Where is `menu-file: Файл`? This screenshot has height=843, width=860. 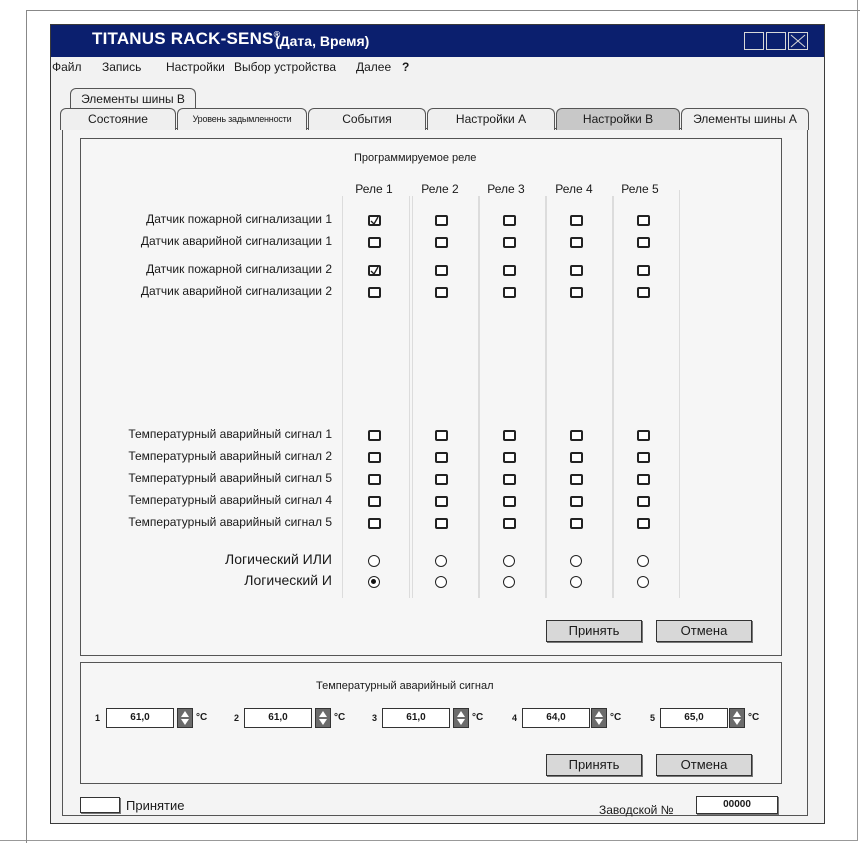
menu-file: Файл is located at coordinates (67, 67).